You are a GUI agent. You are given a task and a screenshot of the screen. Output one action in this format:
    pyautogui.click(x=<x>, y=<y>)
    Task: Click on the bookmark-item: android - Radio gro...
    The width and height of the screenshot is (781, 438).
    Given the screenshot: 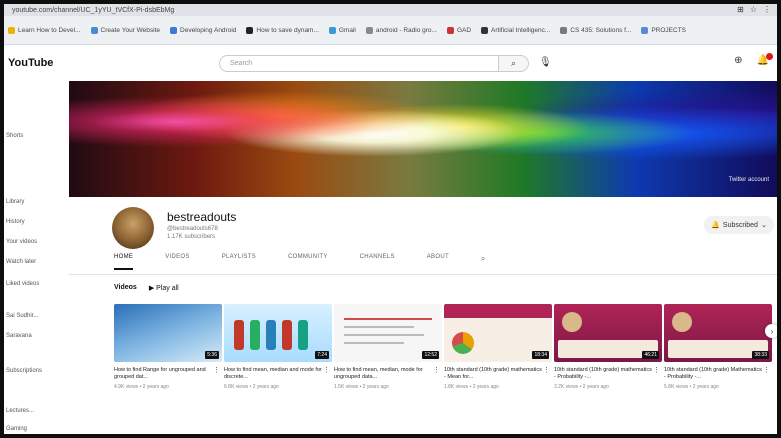 What is the action you would take?
    pyautogui.click(x=401, y=30)
    